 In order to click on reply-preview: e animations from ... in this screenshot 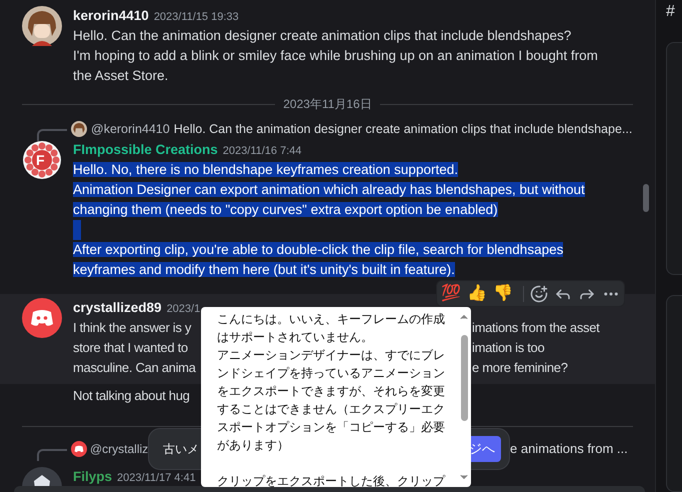, I will do `click(569, 449)`.